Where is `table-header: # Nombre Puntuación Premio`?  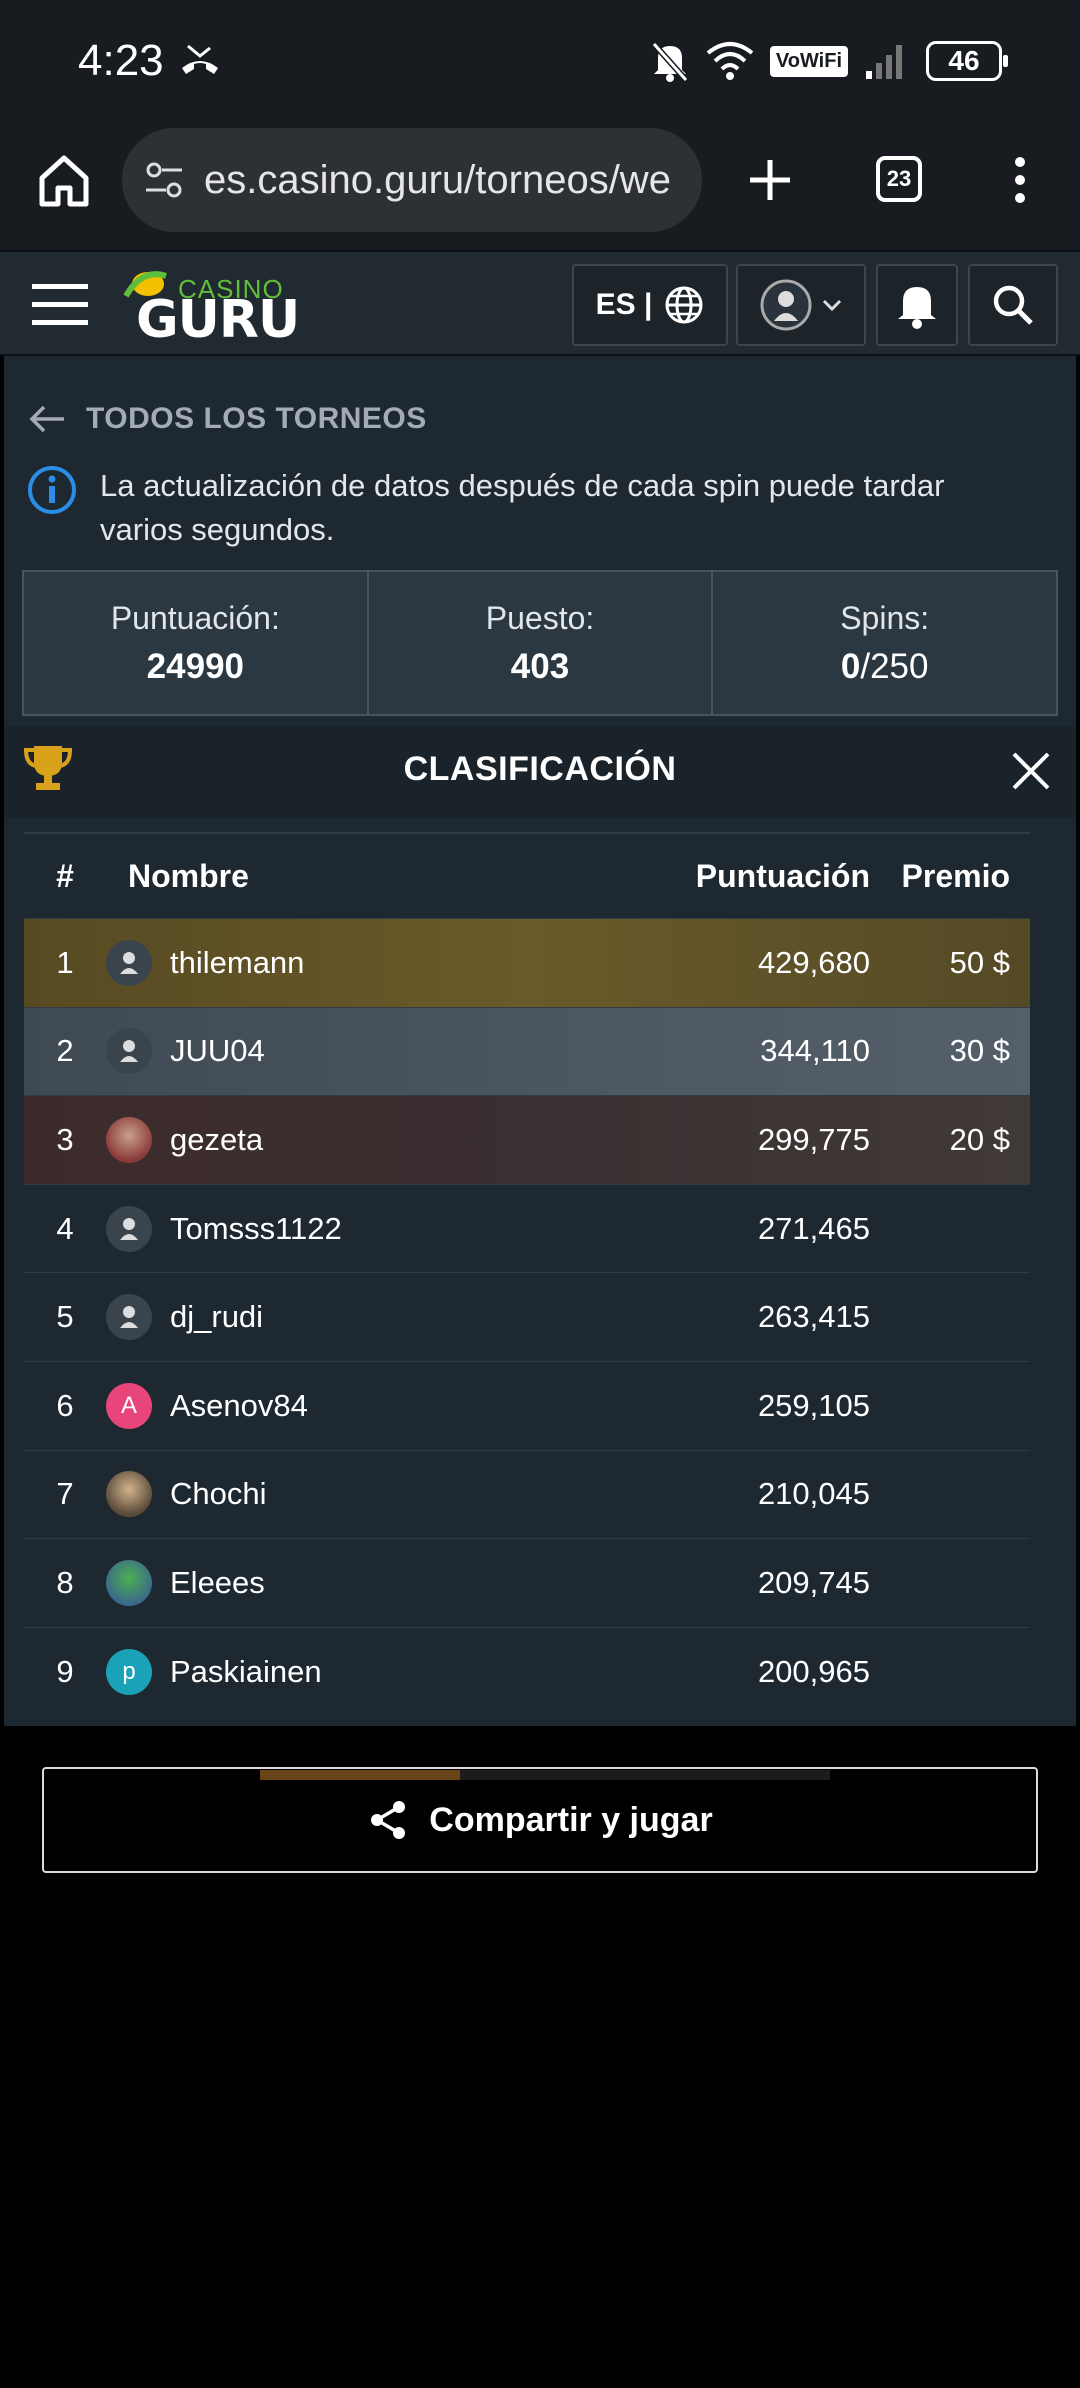
table-header: # Nombre Puntuación Premio is located at coordinates (527, 875).